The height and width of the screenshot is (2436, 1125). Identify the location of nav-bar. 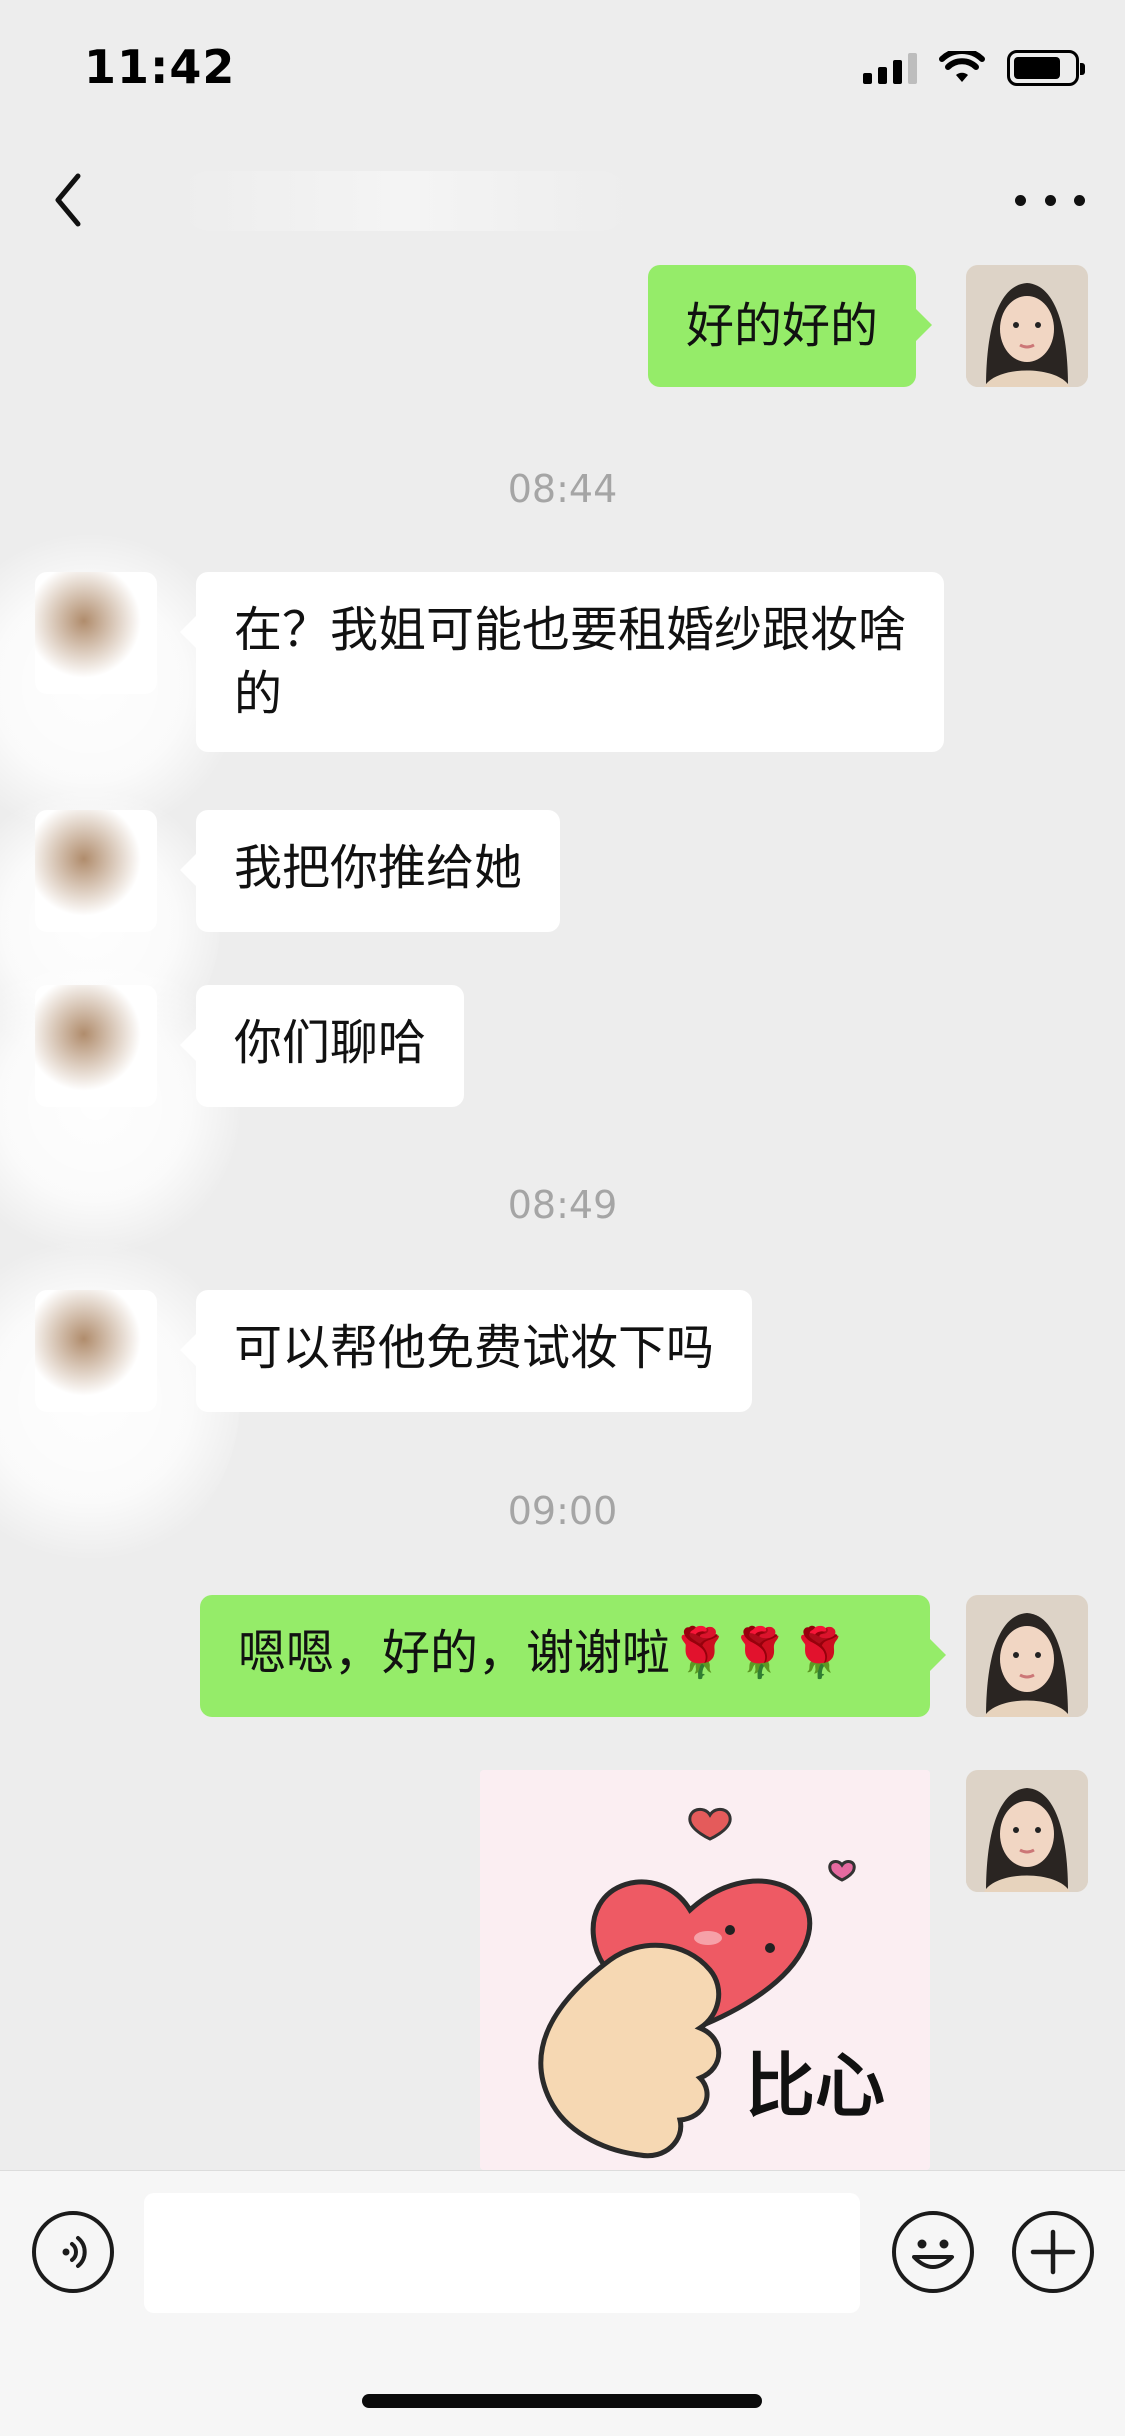
(562, 200).